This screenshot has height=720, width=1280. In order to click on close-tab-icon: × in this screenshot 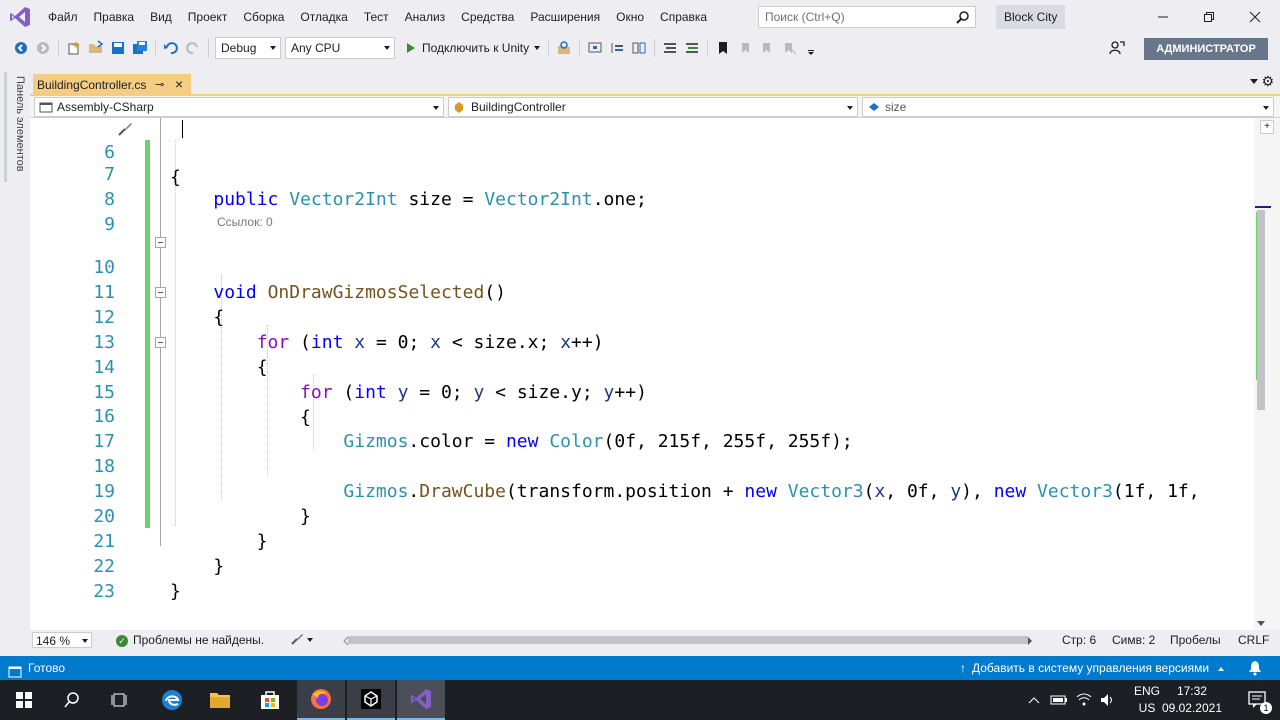, I will do `click(179, 84)`.